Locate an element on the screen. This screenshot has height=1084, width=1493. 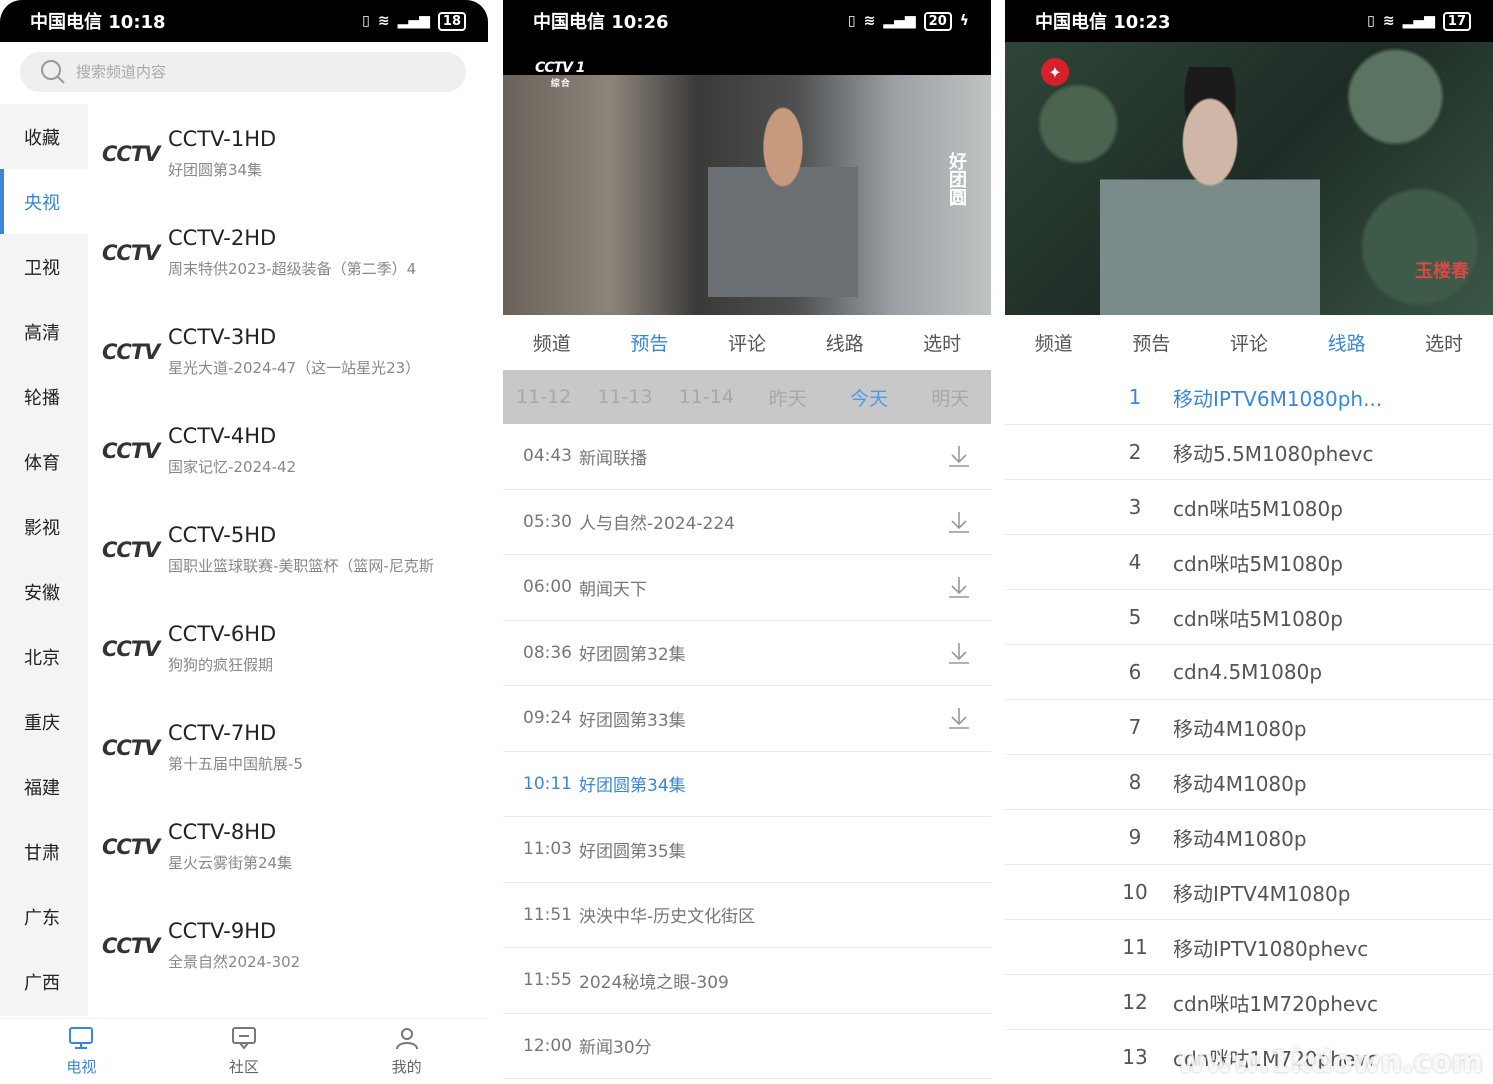
category-item: 安徽 is located at coordinates (44, 591).